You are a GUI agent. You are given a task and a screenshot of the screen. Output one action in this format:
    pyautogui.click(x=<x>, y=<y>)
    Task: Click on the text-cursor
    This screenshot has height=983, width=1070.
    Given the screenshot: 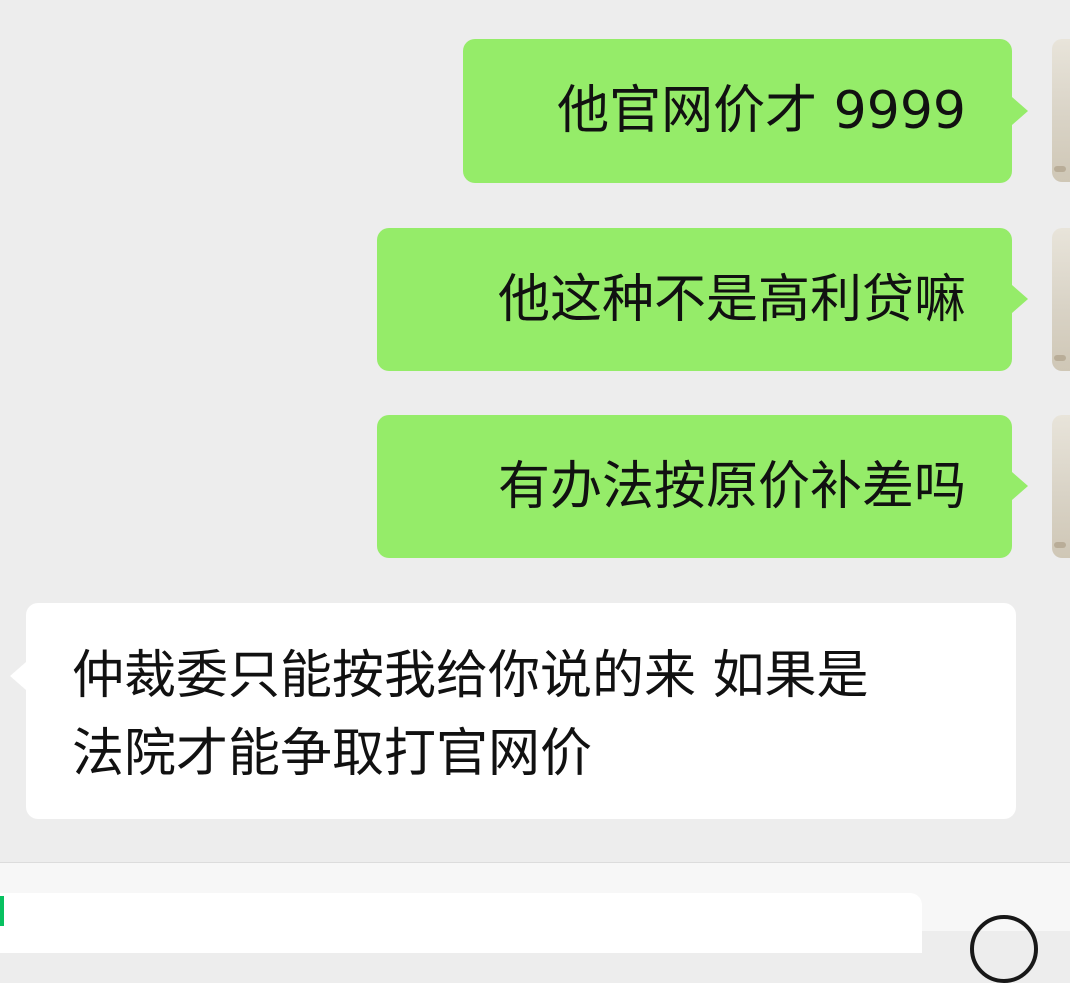 What is the action you would take?
    pyautogui.click(x=2, y=911)
    